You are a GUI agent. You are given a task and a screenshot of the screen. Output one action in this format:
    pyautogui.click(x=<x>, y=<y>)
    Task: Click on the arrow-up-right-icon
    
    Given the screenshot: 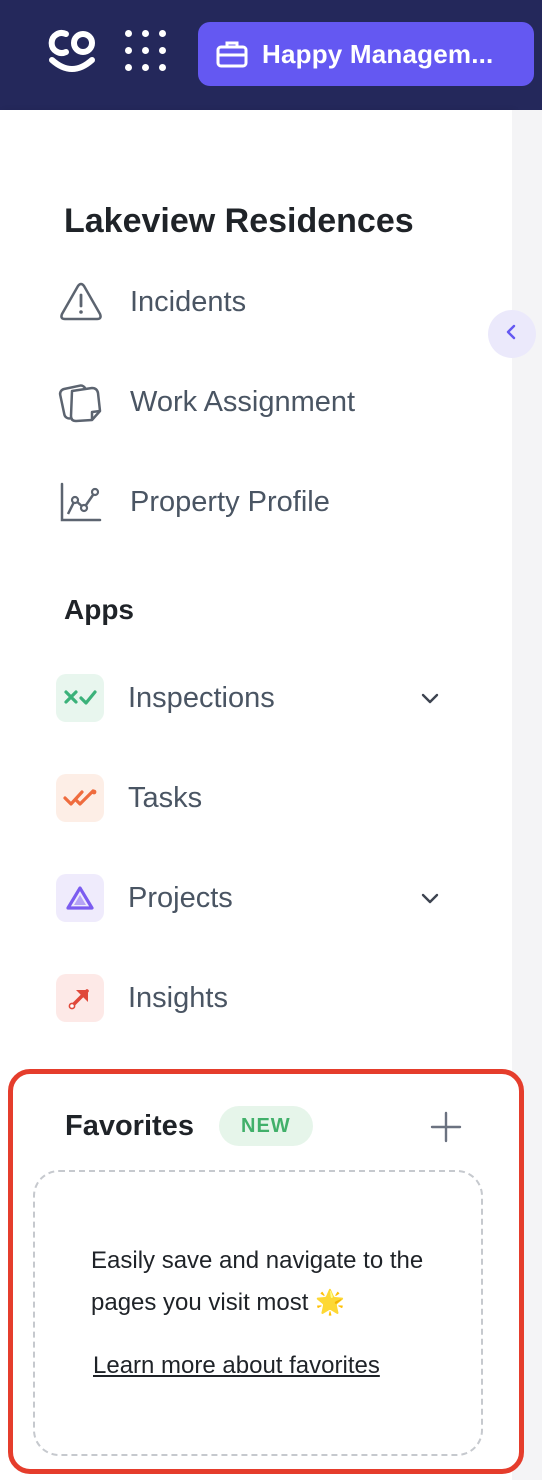 What is the action you would take?
    pyautogui.click(x=80, y=998)
    